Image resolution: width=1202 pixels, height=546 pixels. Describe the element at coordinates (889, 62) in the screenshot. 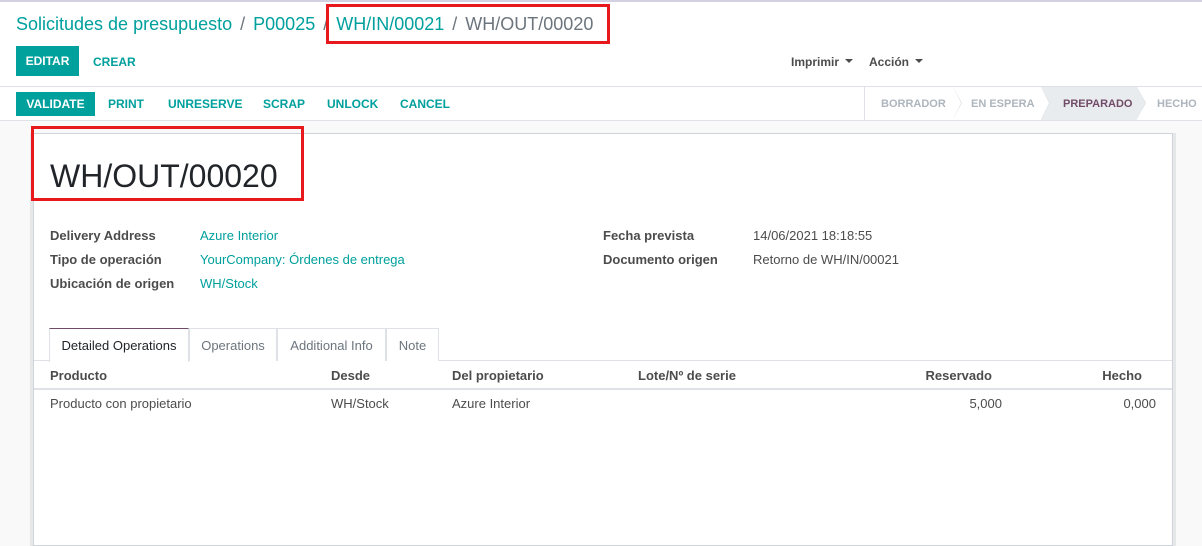

I see `action-dropdown-label: Acción` at that location.